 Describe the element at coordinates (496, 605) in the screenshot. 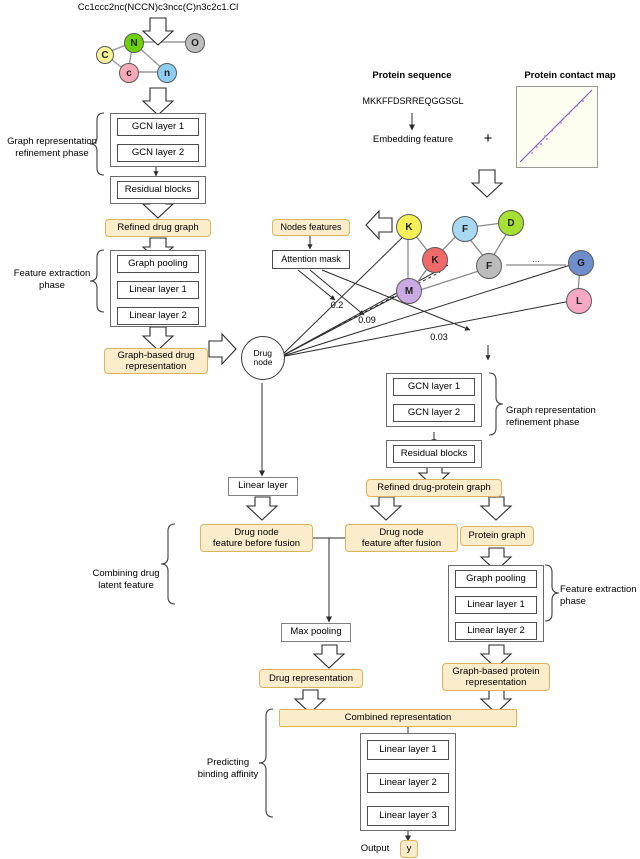

I see `protein-linear-layer-1: Linear layer 1` at that location.